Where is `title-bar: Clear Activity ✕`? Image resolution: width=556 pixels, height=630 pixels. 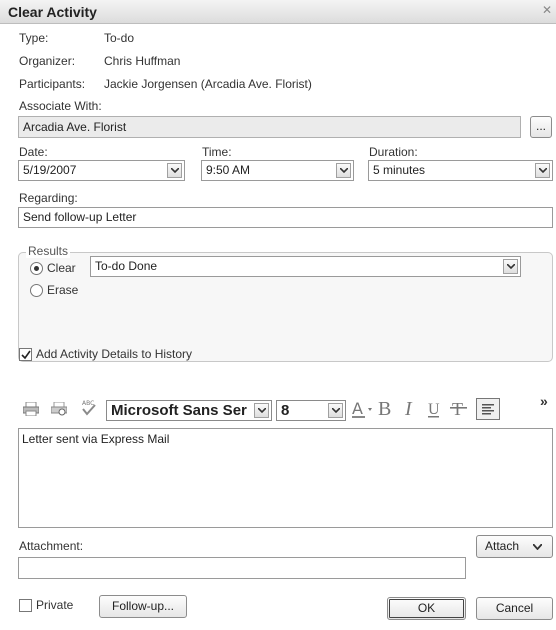
title-bar: Clear Activity ✕ is located at coordinates (278, 12).